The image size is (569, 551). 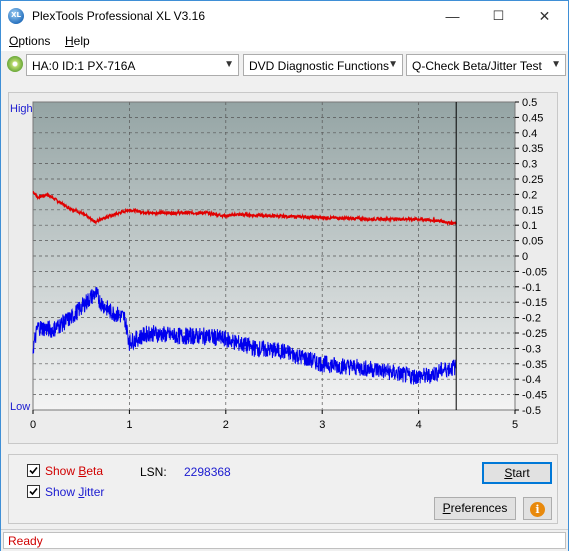 What do you see at coordinates (118, 16) in the screenshot?
I see `window-title: PlexTools Professional XL V3.16` at bounding box center [118, 16].